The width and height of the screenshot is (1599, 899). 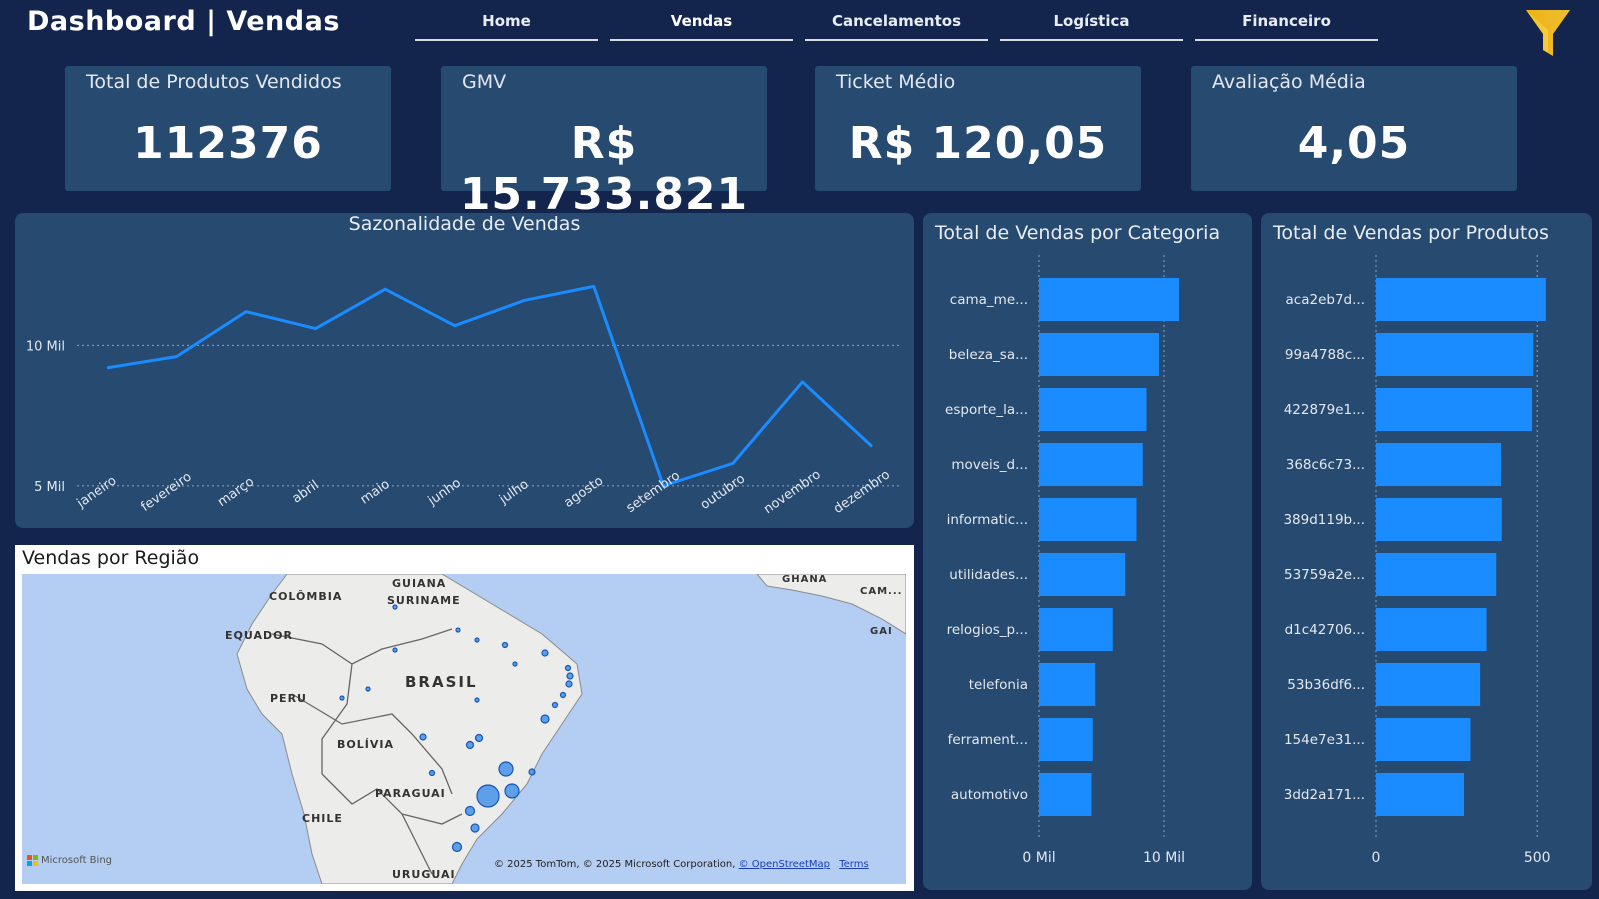 I want to click on kpi-card-gmv: GMV R$ 15.733.821, so click(x=604, y=143).